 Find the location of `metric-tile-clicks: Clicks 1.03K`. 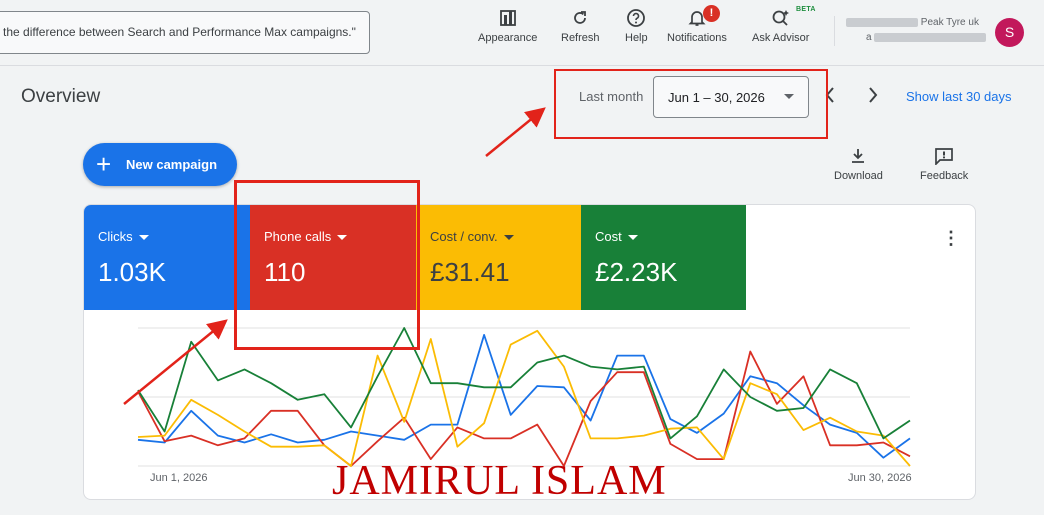

metric-tile-clicks: Clicks 1.03K is located at coordinates (167, 257).